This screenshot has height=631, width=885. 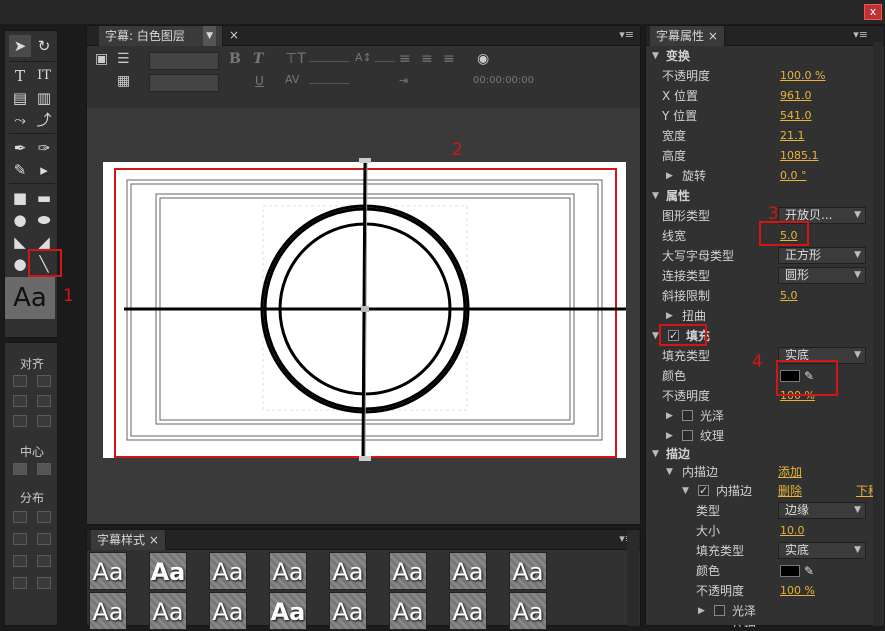 I want to click on convert-anchor-tool-icon: ▸, so click(x=44, y=170).